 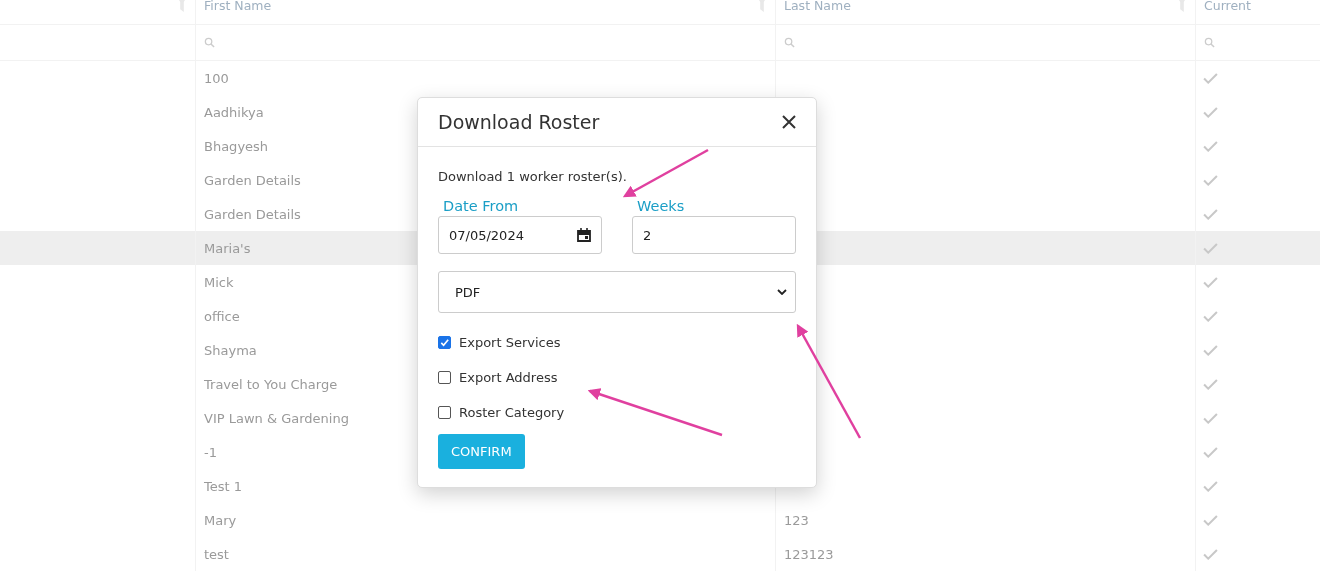 I want to click on field-label: Date From, so click(x=481, y=206).